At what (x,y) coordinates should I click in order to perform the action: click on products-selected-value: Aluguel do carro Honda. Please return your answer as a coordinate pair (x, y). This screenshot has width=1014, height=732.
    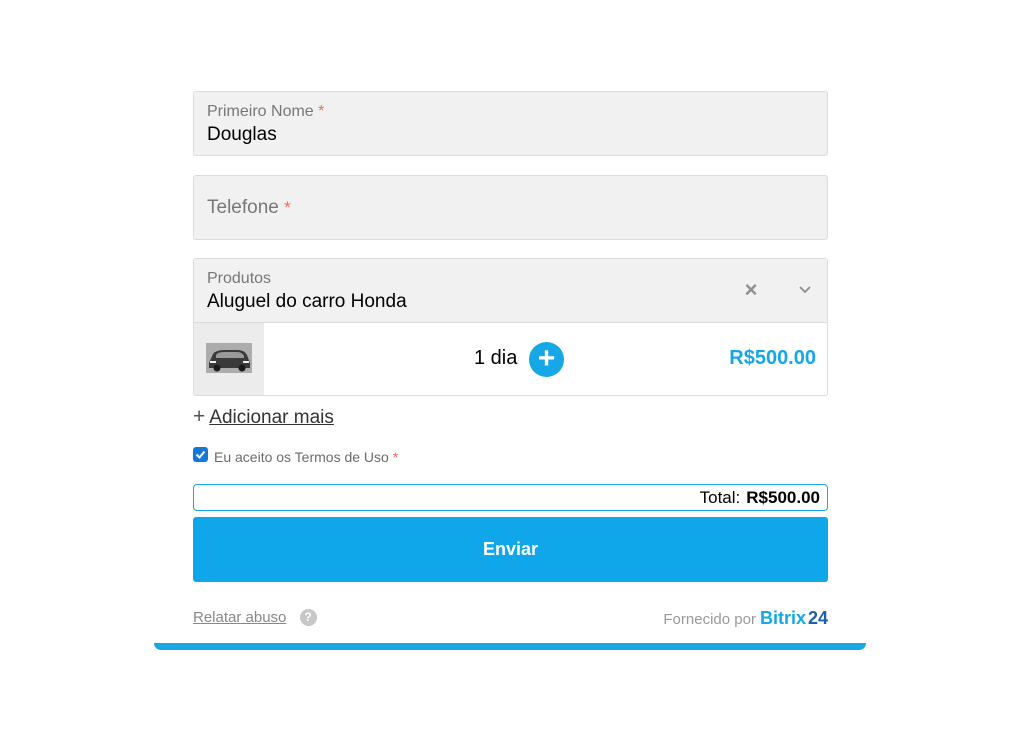
    Looking at the image, I should click on (307, 301).